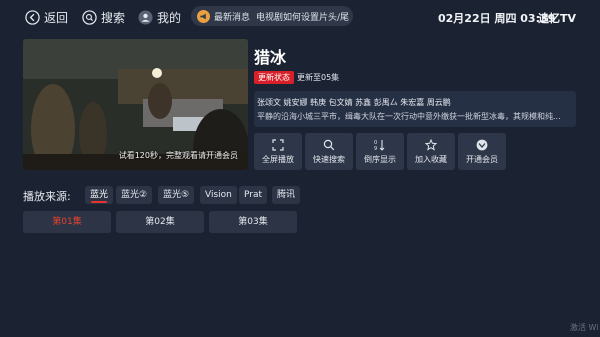  Describe the element at coordinates (584, 327) in the screenshot. I see `activation-watermark: 激活 Wi` at that location.